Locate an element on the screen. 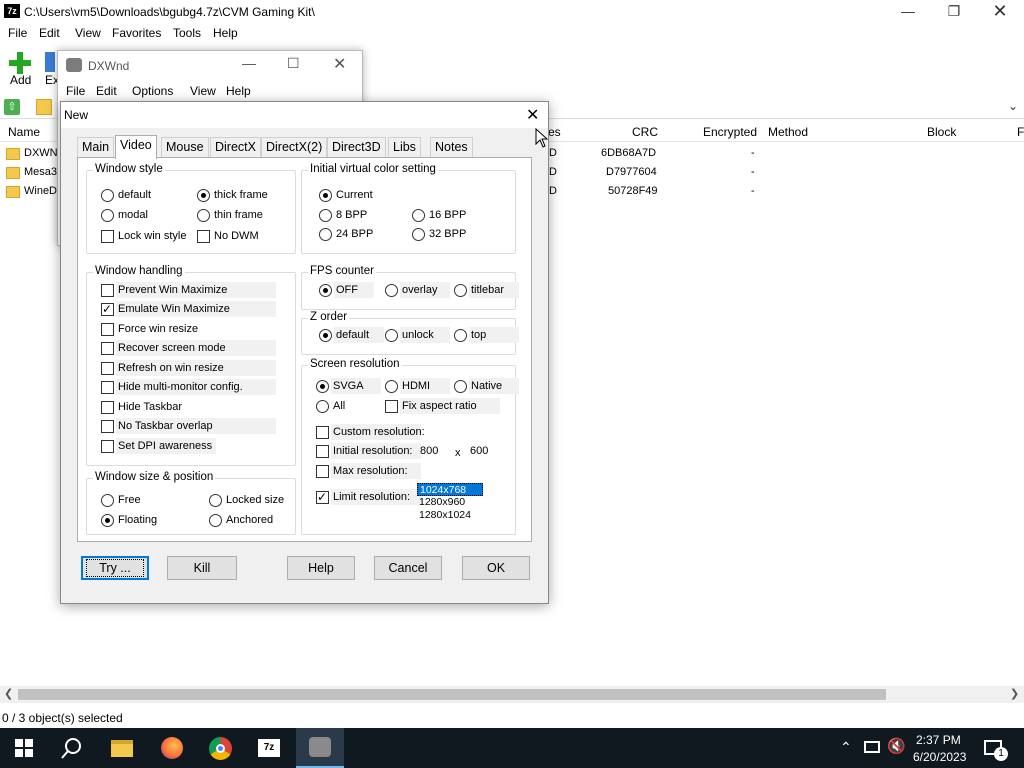 The height and width of the screenshot is (768, 1024). col-method: Method is located at coordinates (788, 132).